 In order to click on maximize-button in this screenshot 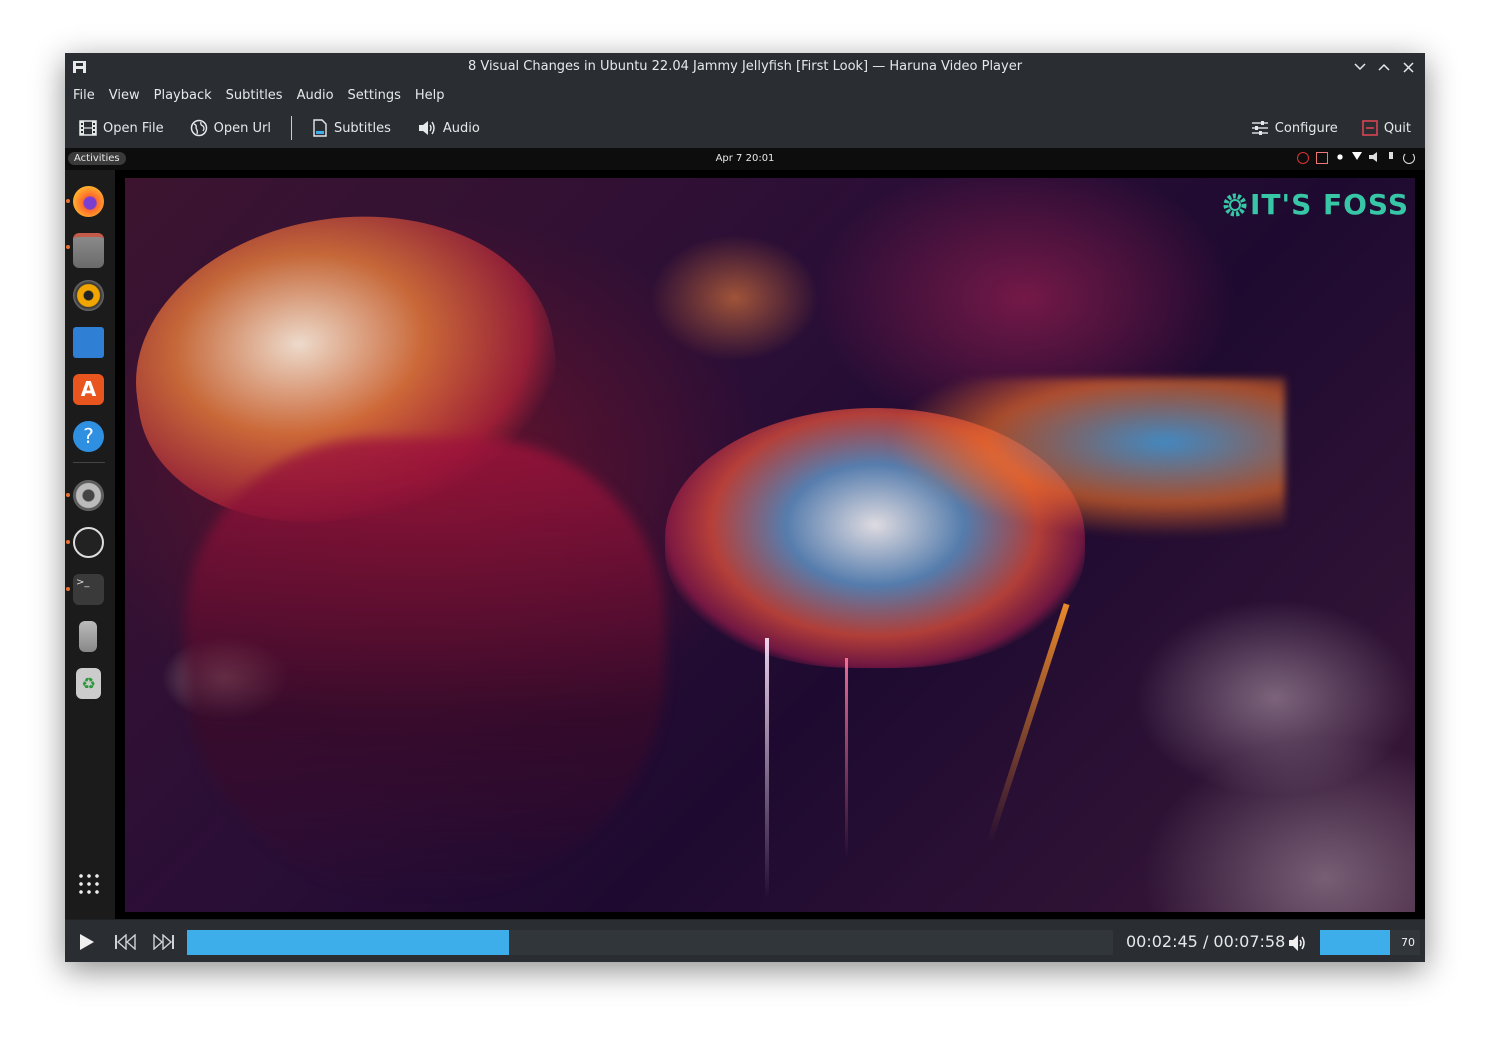, I will do `click(1384, 67)`.